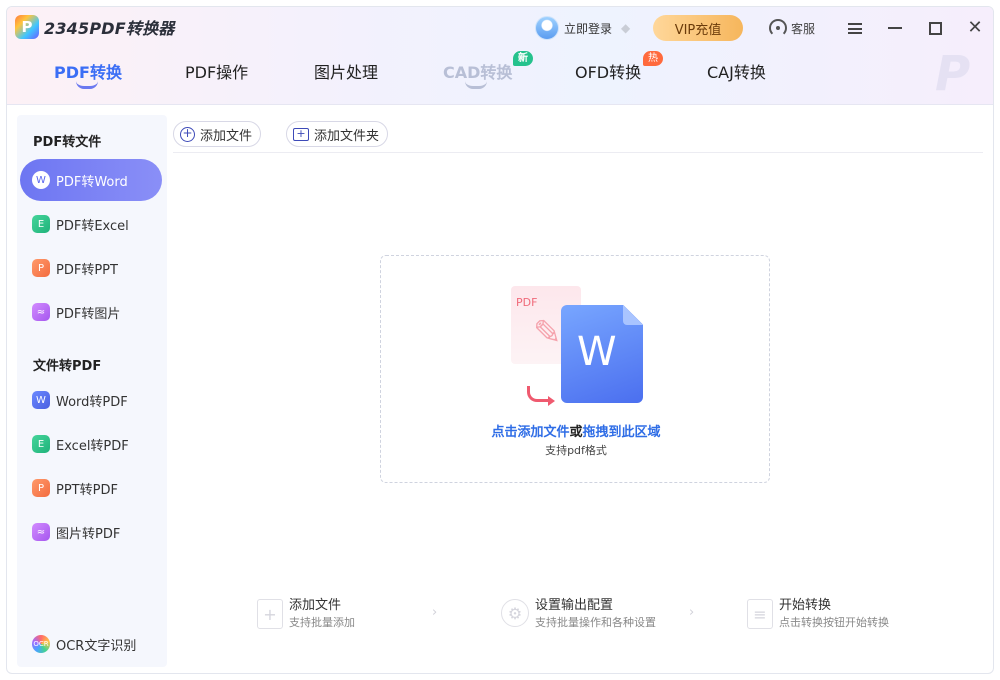 The height and width of the screenshot is (680, 1000). What do you see at coordinates (88, 534) in the screenshot?
I see `sidebar-item-label: 图片转PDF` at bounding box center [88, 534].